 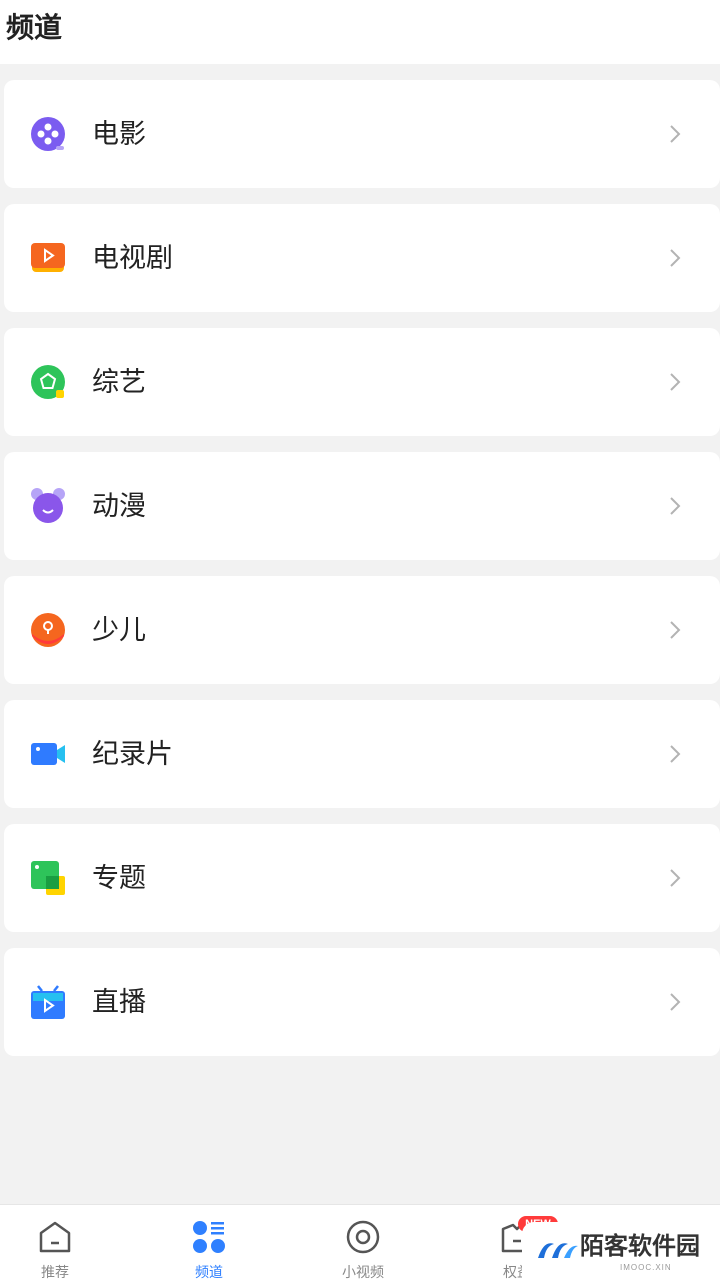 What do you see at coordinates (55, 1272) in the screenshot?
I see `nav-label: 推荐` at bounding box center [55, 1272].